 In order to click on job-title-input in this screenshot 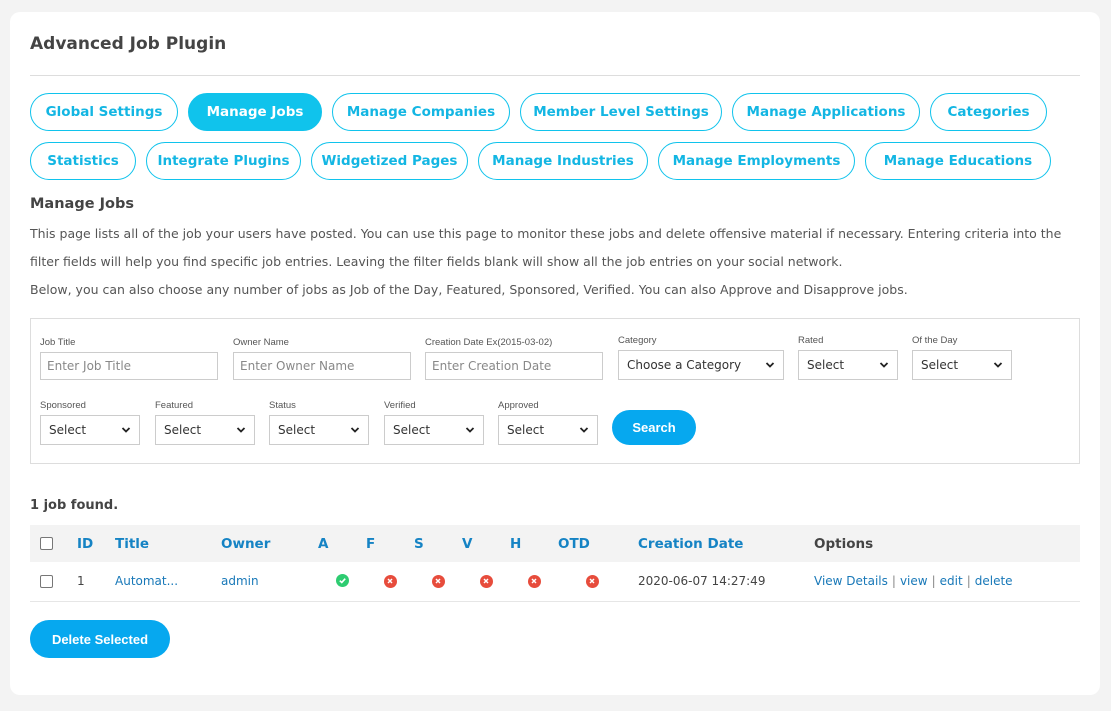, I will do `click(129, 366)`.